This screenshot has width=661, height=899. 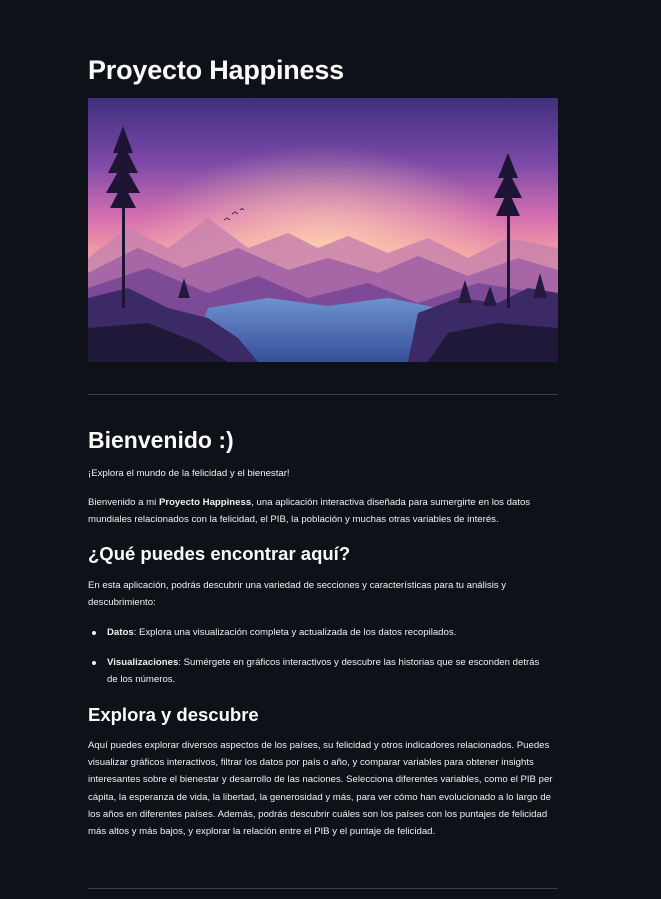 I want to click on feature-name: Datos, so click(x=120, y=632).